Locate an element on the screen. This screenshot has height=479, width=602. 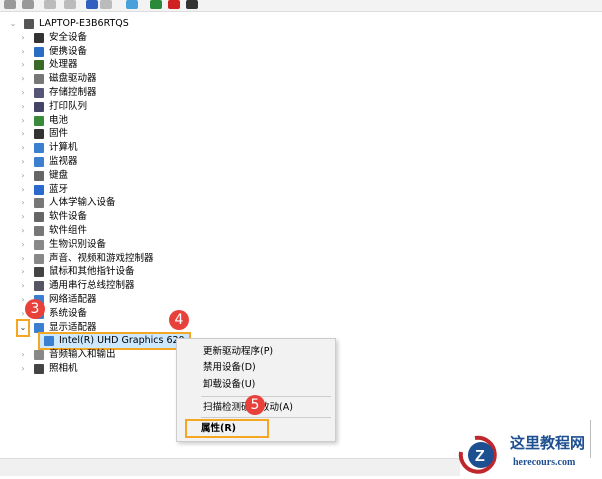
tree-item: › 监视器 is located at coordinates (48, 162).